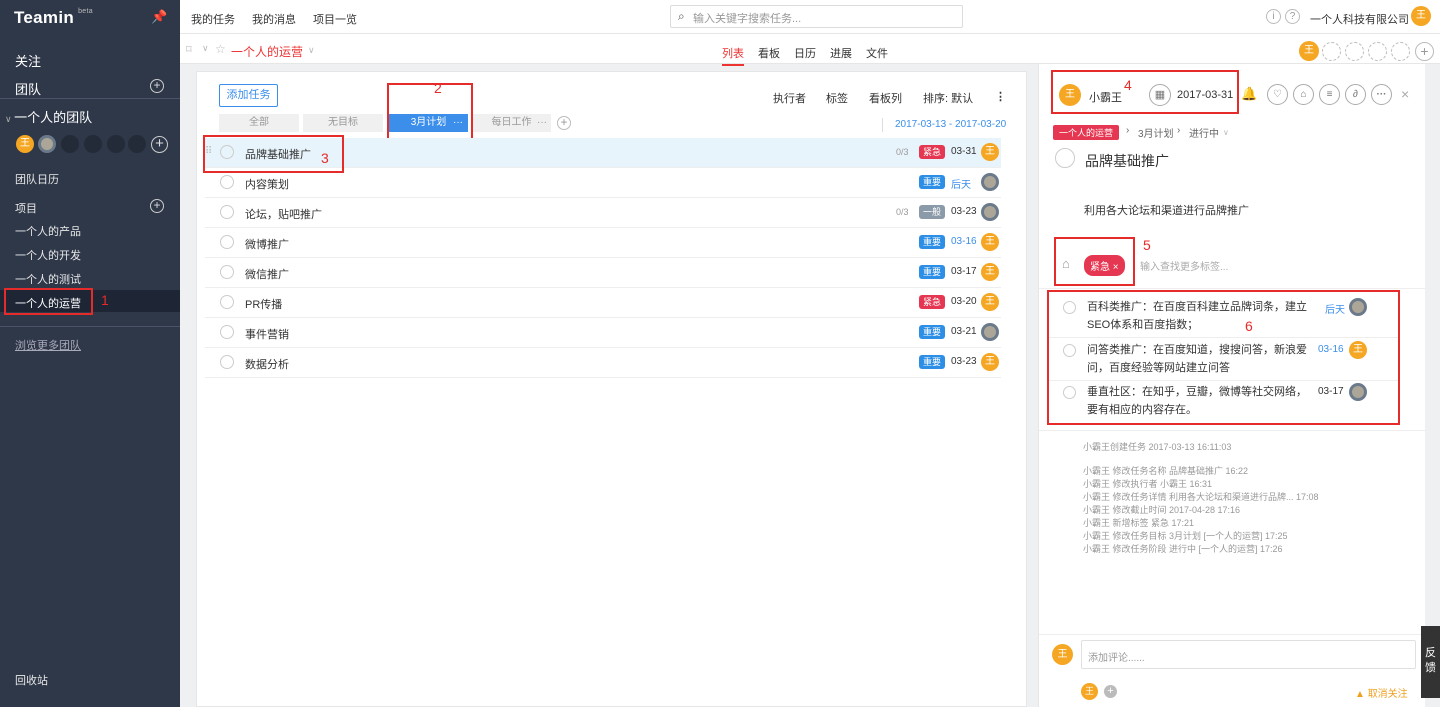  What do you see at coordinates (274, 19) in the screenshot?
I see `nav-my-messages: 我的消息` at bounding box center [274, 19].